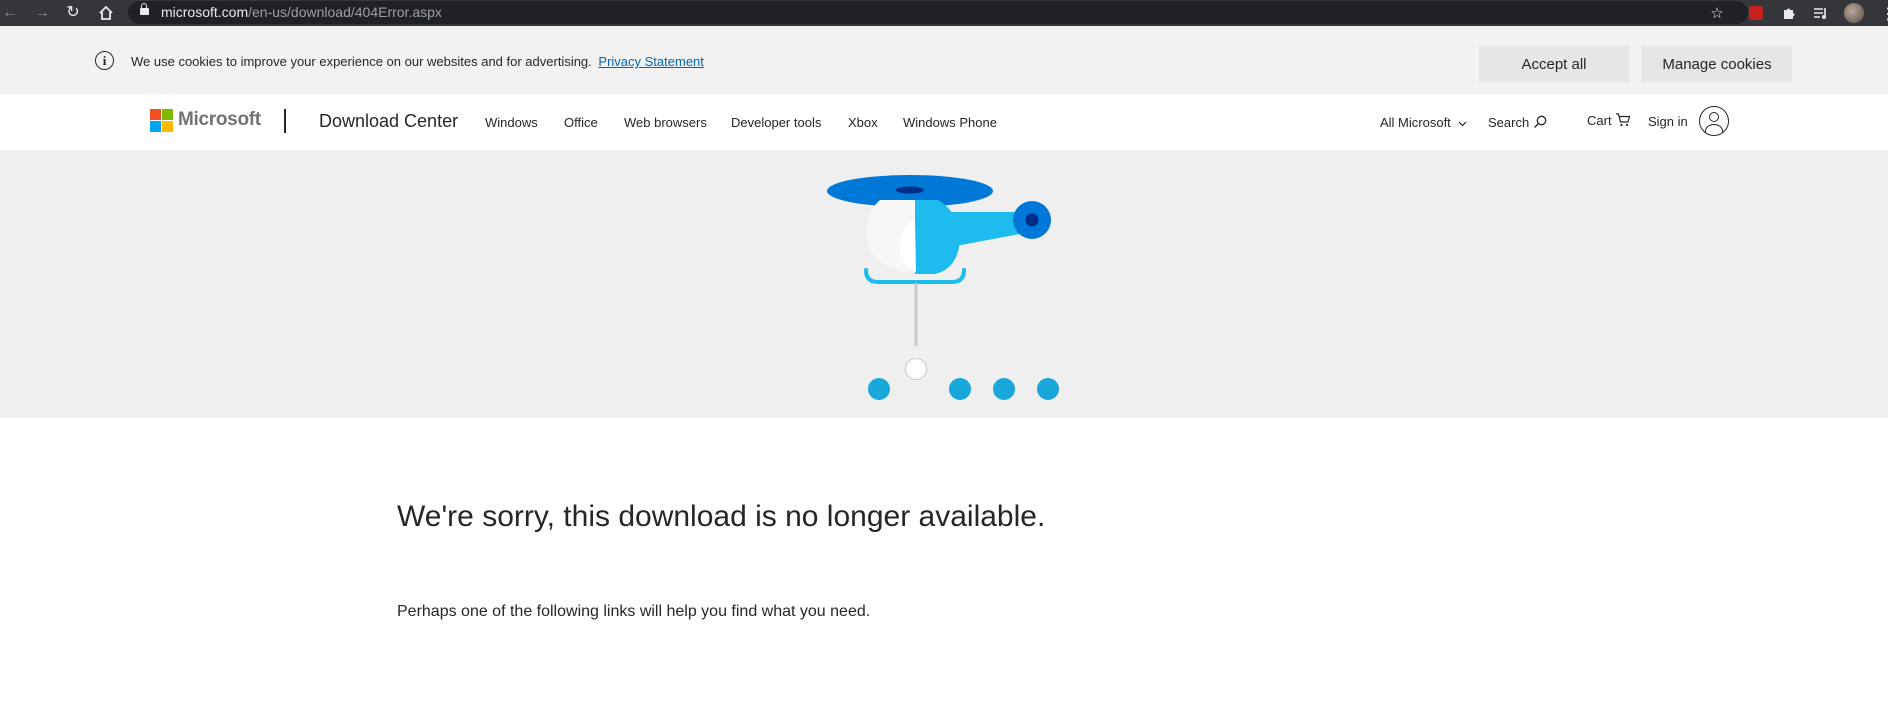 This screenshot has height=701, width=1888. Describe the element at coordinates (161, 120) in the screenshot. I see `microsoft-logo-icon` at that location.